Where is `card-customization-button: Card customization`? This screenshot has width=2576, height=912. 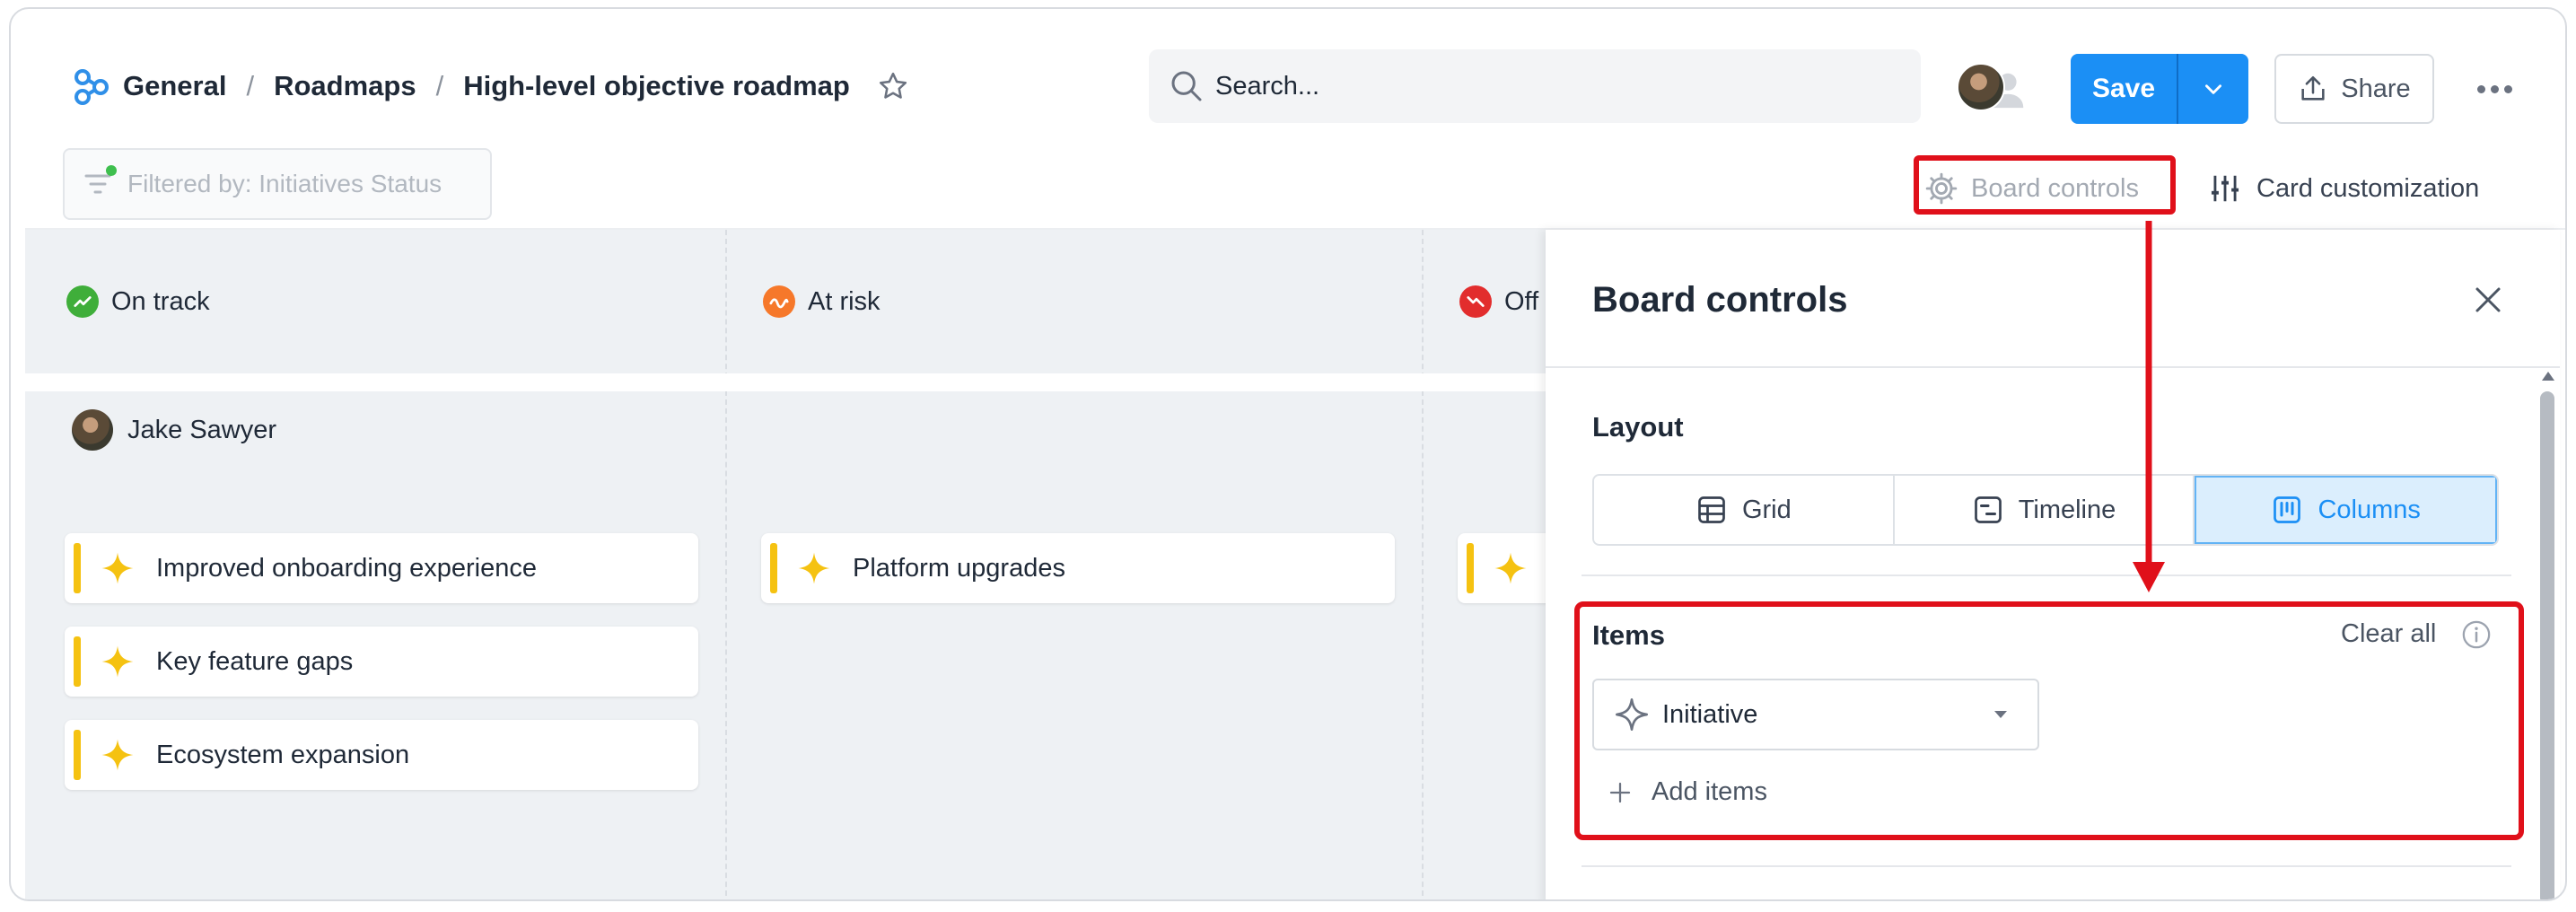
card-customization-button: Card customization is located at coordinates (2343, 188).